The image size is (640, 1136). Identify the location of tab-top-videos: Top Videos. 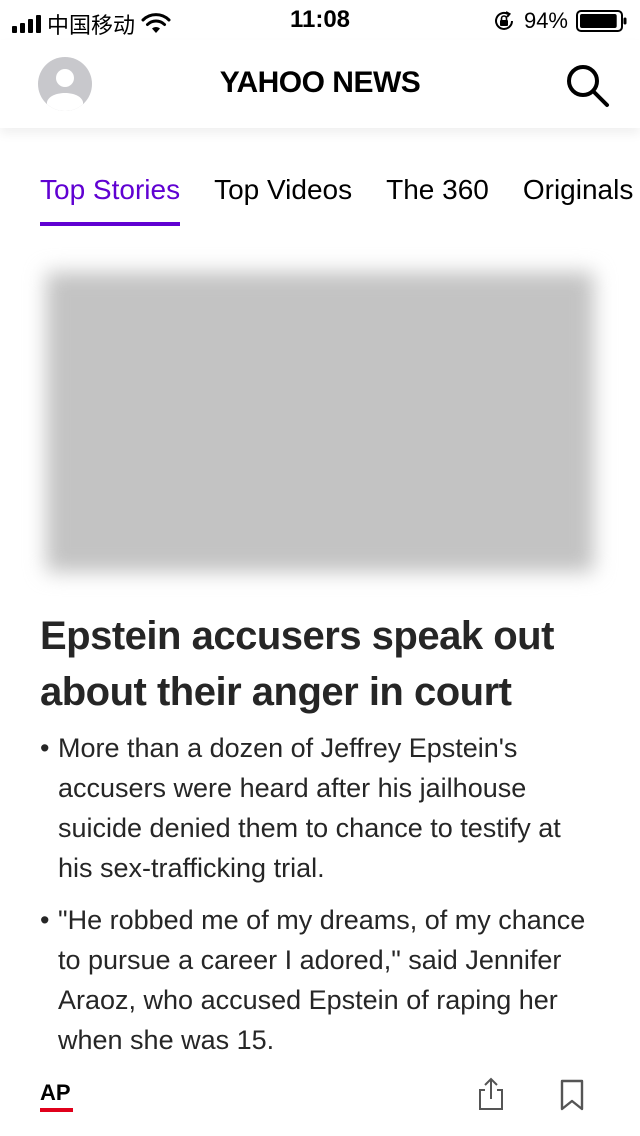
(283, 193).